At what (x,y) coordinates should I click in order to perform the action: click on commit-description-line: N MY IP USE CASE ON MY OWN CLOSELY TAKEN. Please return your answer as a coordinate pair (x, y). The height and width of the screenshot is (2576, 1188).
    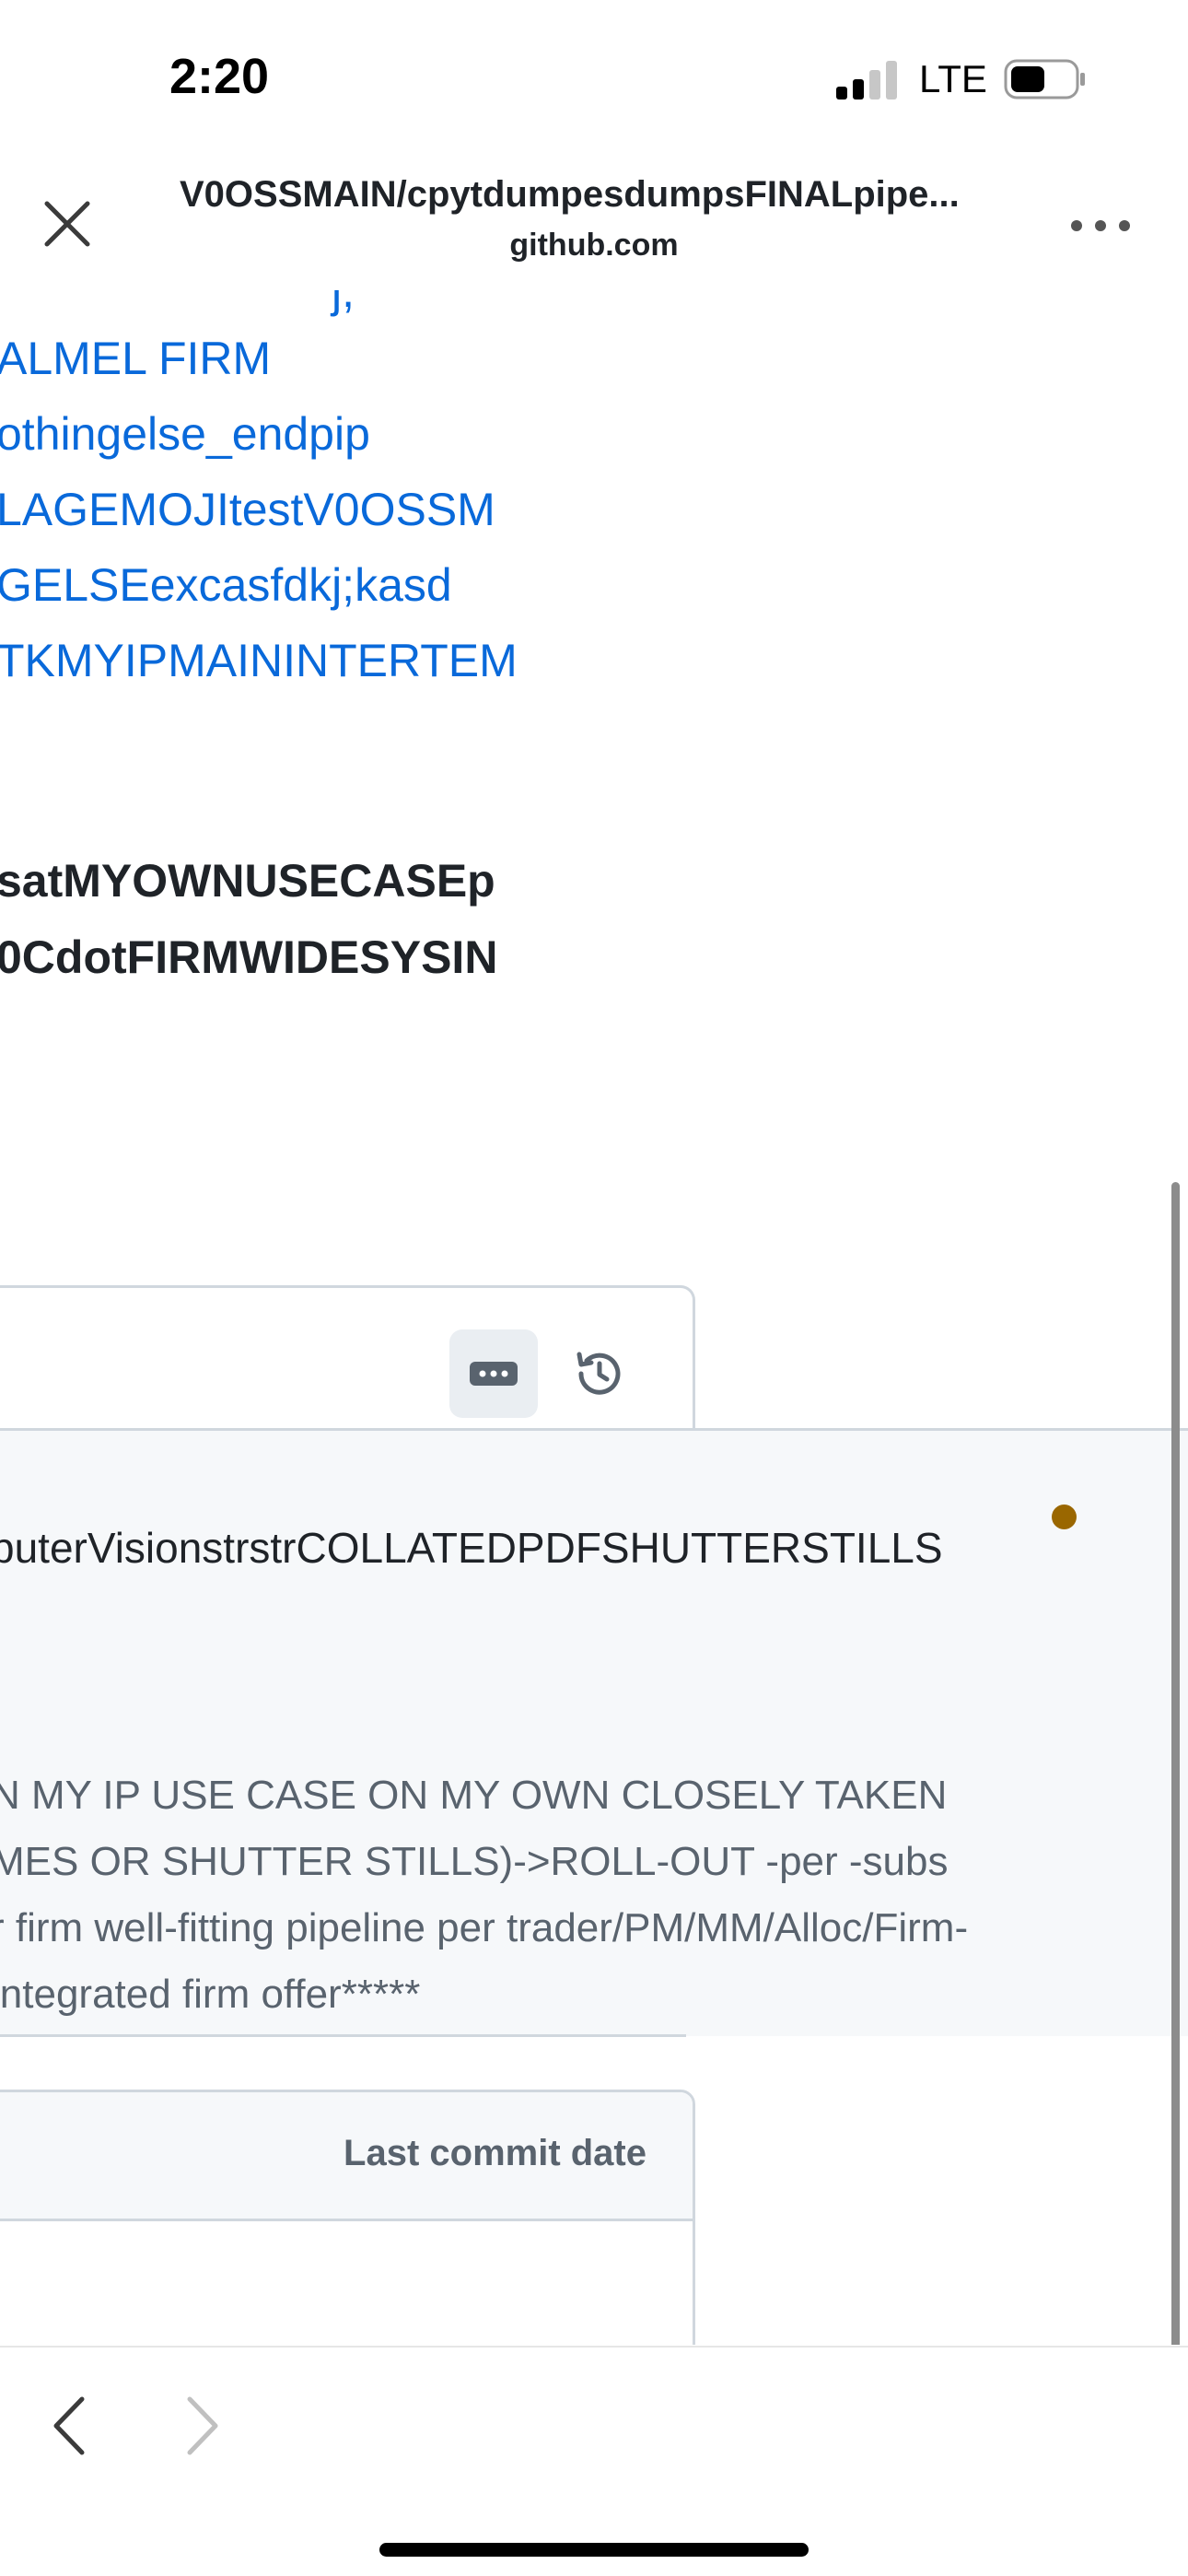
    Looking at the image, I should click on (474, 1795).